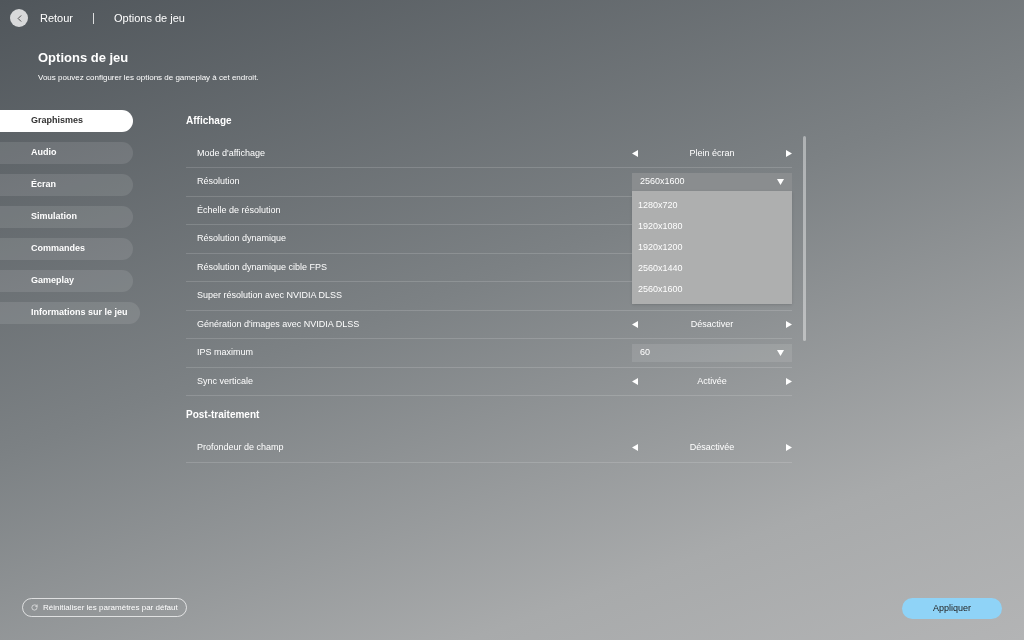 This screenshot has height=640, width=1024. What do you see at coordinates (712, 226) in the screenshot?
I see `dropdown-option: 1920x1080` at bounding box center [712, 226].